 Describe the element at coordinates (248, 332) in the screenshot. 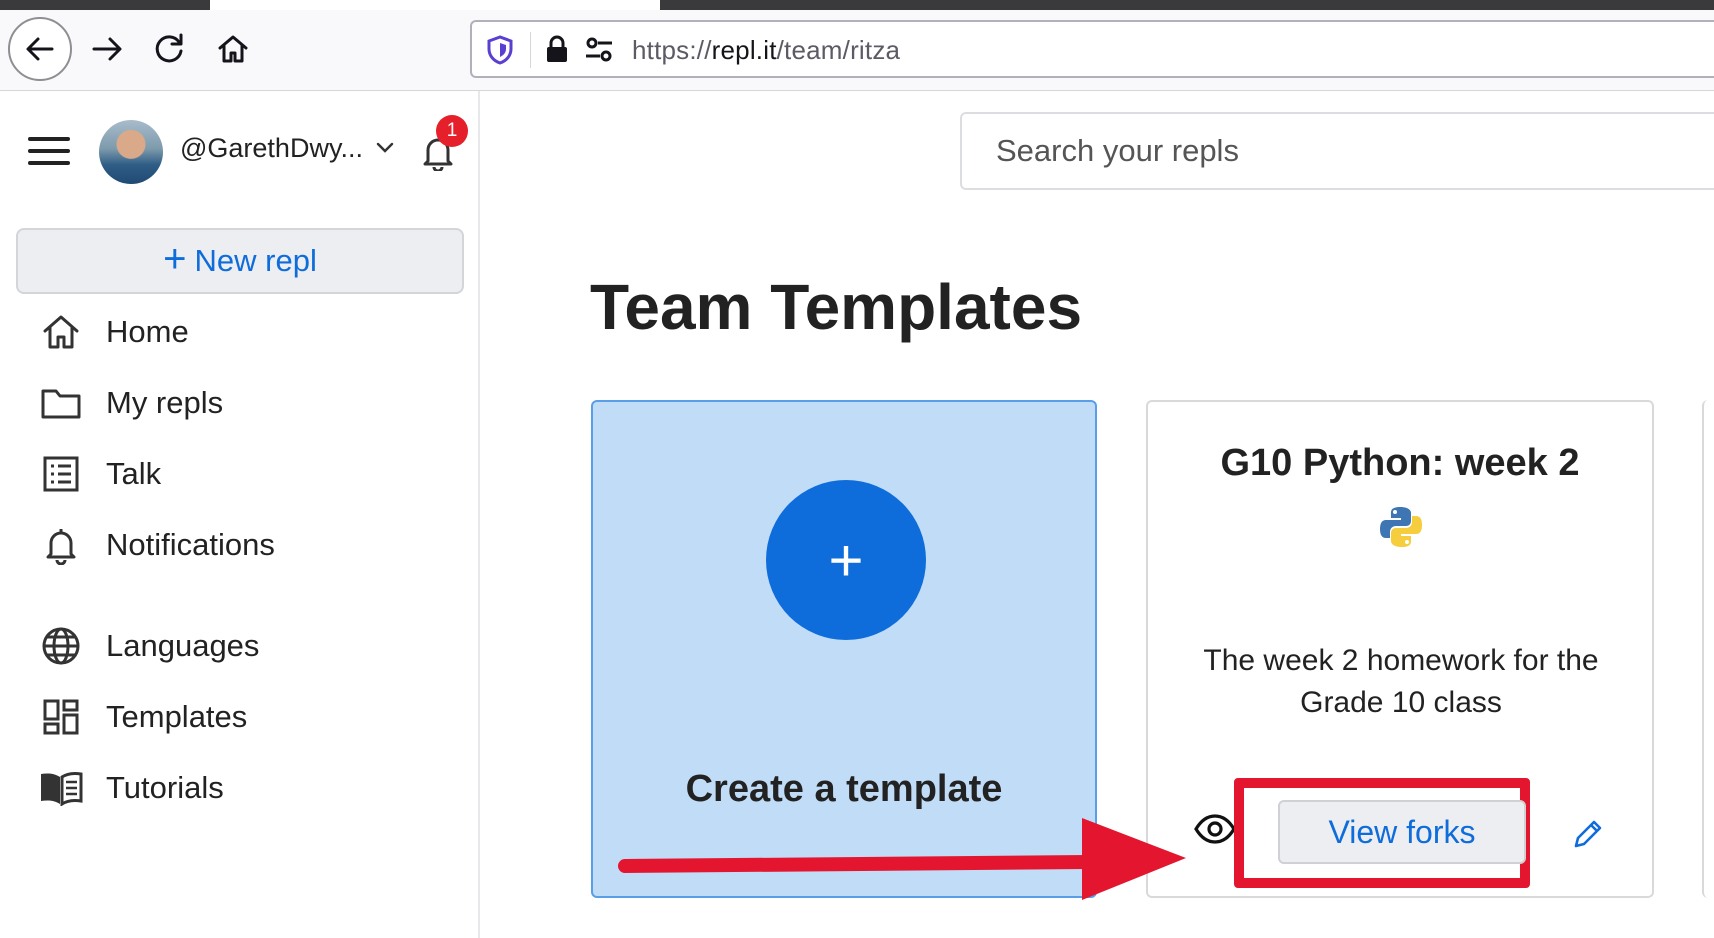

I see `sidebar-item-home: Home` at that location.